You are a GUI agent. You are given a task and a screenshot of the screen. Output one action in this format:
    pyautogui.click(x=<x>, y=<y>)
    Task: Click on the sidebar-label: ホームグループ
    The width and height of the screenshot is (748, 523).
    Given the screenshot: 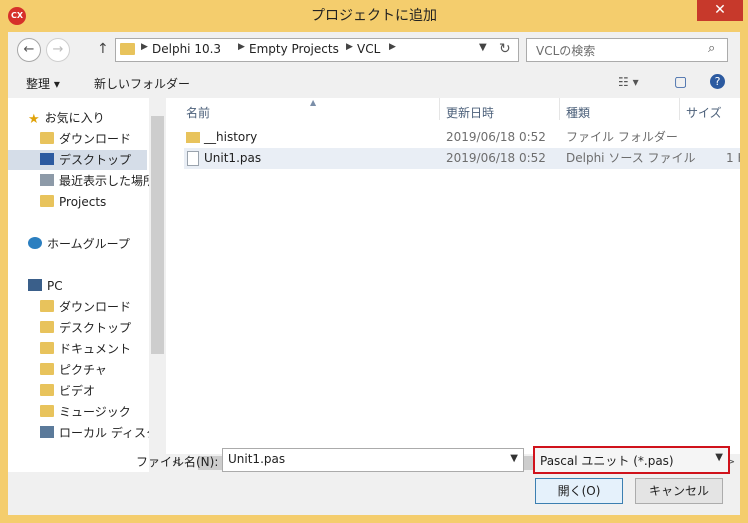 What is the action you would take?
    pyautogui.click(x=88, y=244)
    